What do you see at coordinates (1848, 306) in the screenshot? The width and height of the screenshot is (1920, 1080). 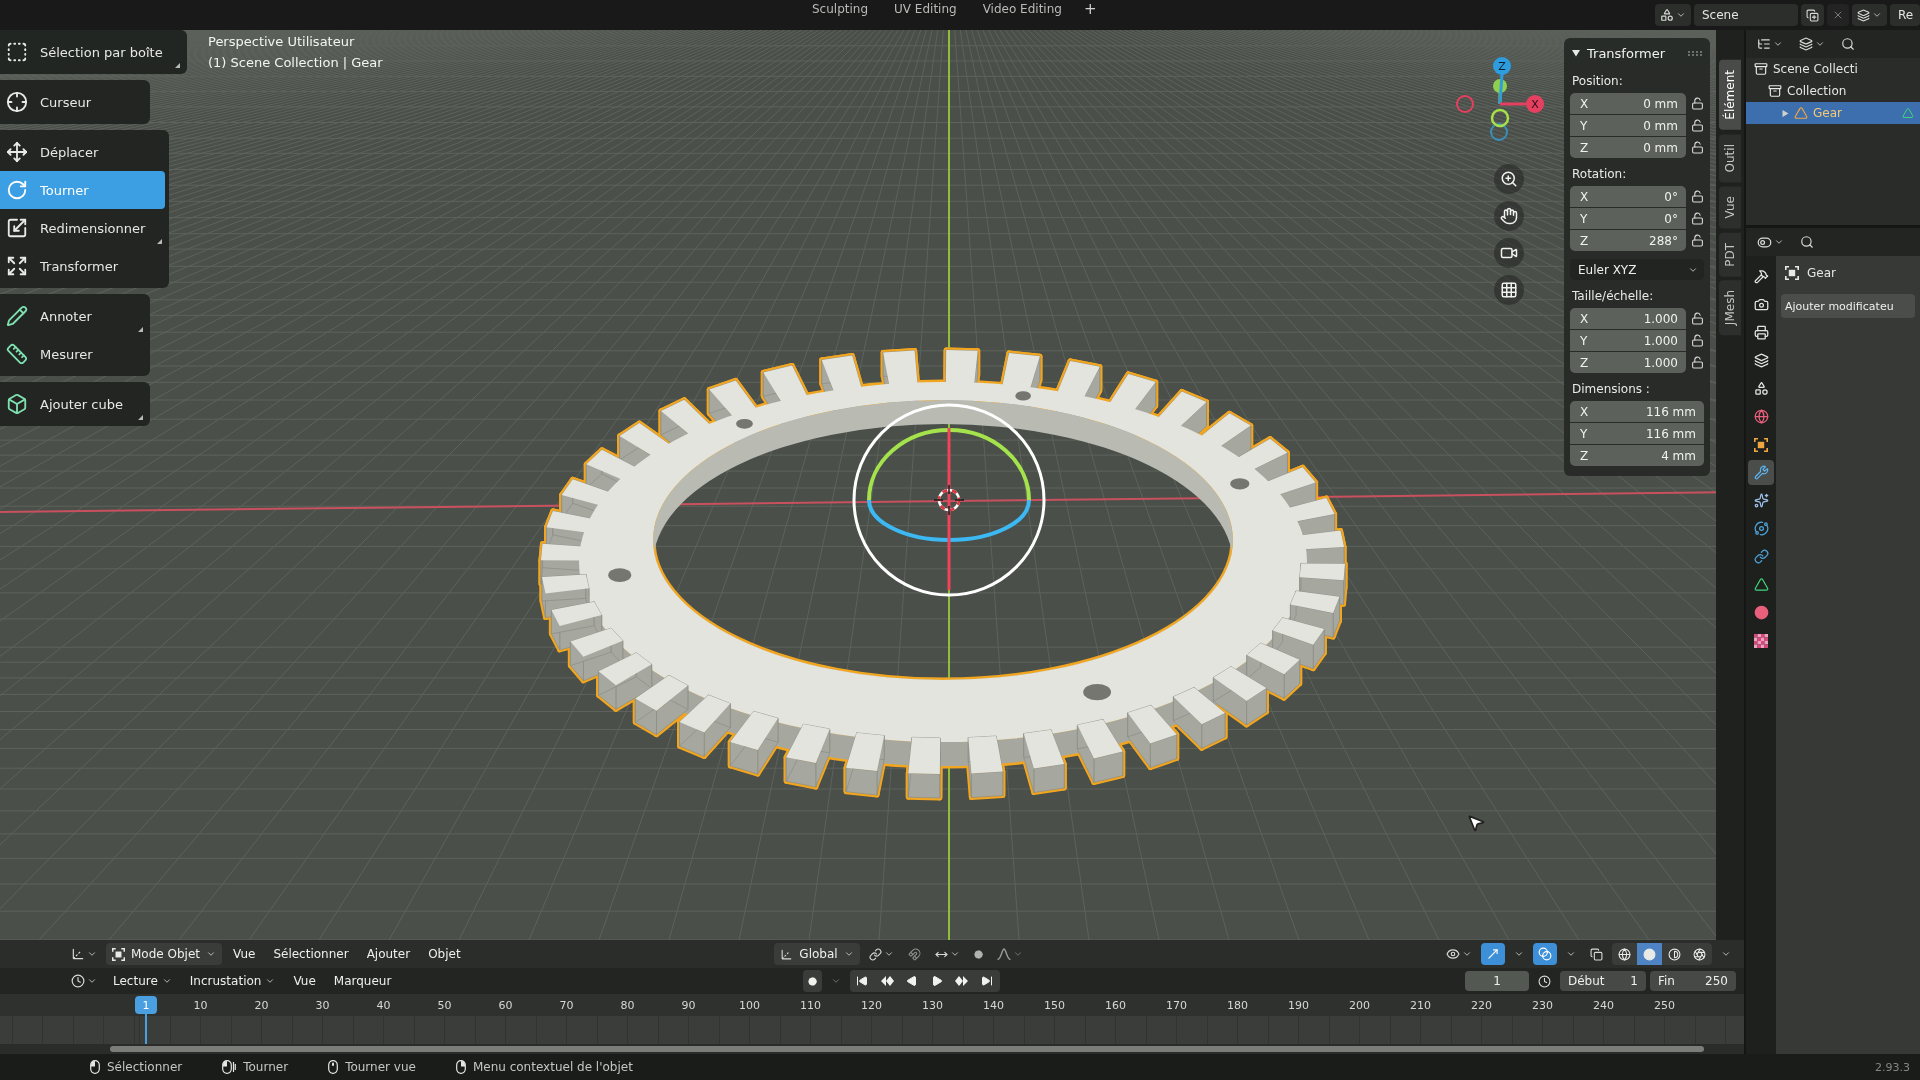 I see `add-modifier-button: Ajouter modificateu` at bounding box center [1848, 306].